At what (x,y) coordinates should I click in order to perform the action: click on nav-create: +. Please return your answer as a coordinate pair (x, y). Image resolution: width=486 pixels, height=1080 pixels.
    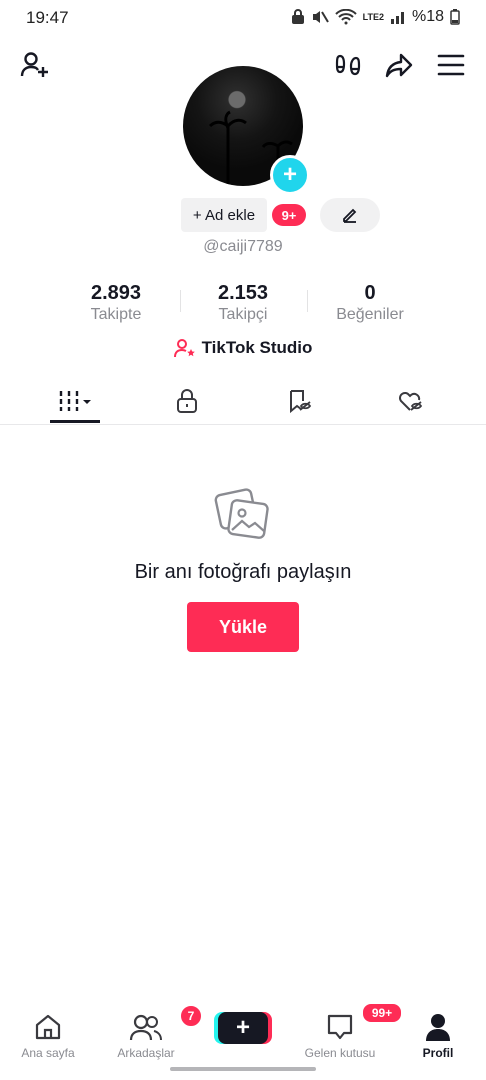
    Looking at the image, I should click on (243, 1031).